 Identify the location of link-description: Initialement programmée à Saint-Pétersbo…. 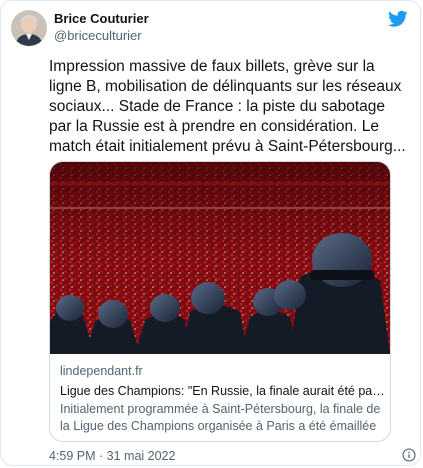
(220, 417).